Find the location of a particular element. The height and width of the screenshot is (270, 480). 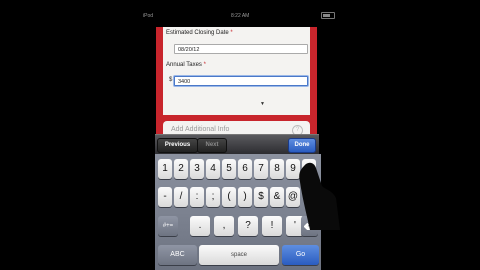

form-assistant-toolbar: Previous Next Done is located at coordinates (237, 144).